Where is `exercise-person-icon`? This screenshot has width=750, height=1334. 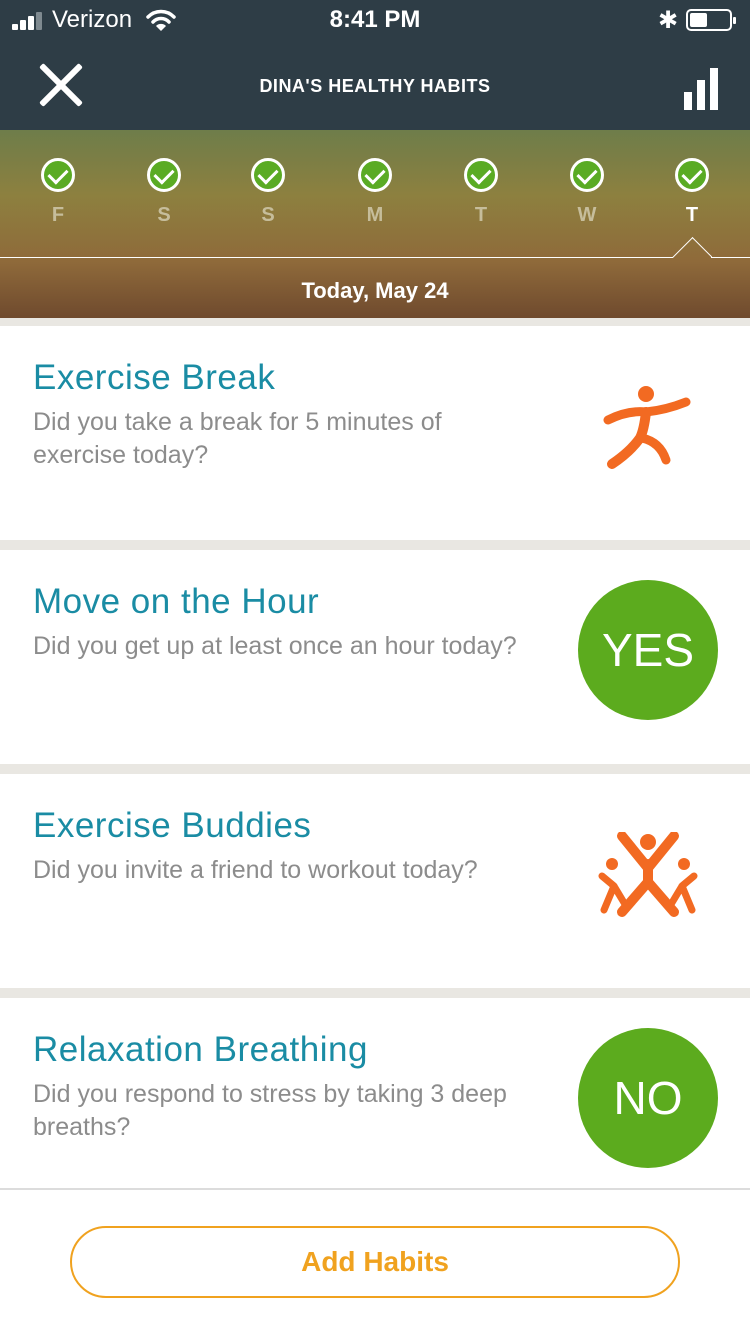 exercise-person-icon is located at coordinates (646, 428).